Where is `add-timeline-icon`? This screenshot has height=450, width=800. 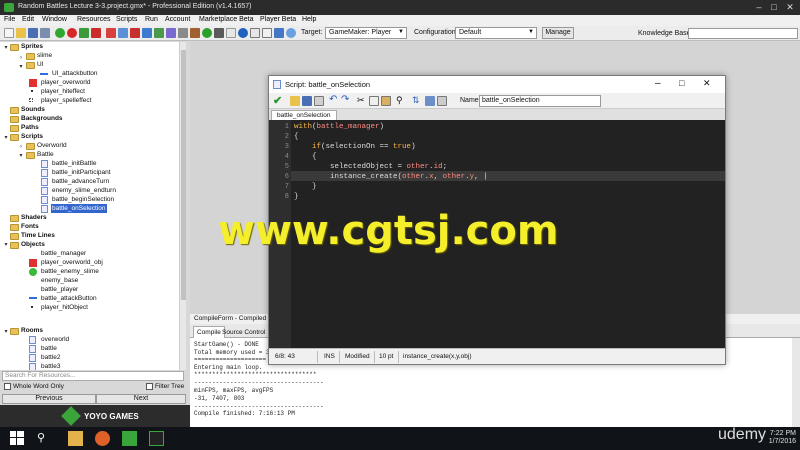
add-timeline-icon is located at coordinates (195, 33).